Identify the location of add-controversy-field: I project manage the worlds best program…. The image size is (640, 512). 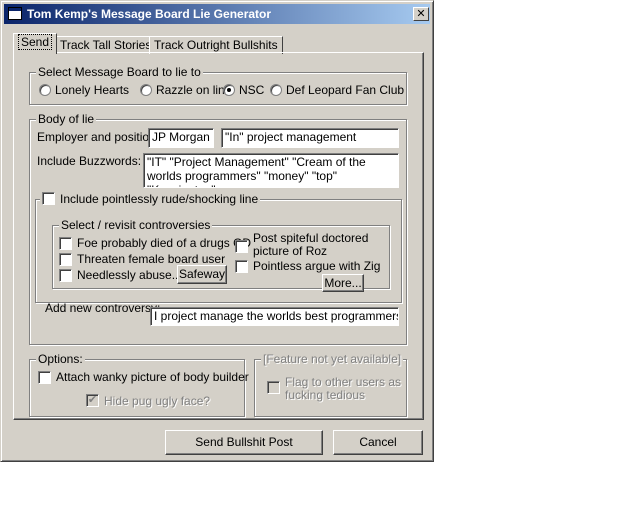
(274, 316).